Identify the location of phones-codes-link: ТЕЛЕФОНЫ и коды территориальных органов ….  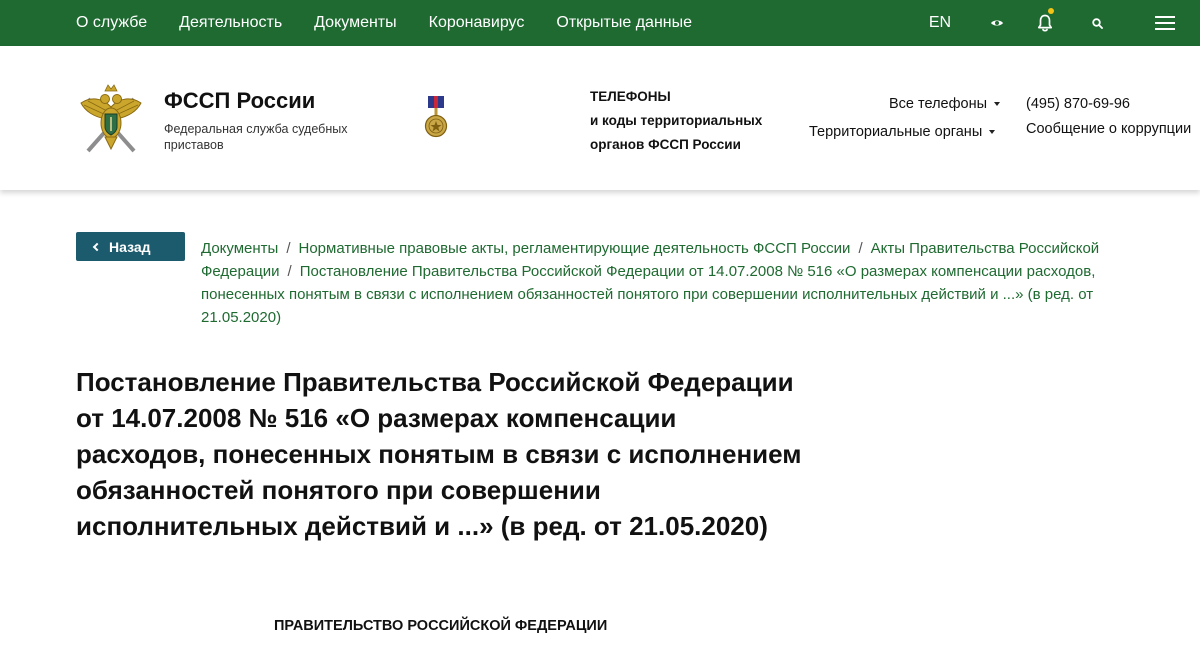
(690, 121).